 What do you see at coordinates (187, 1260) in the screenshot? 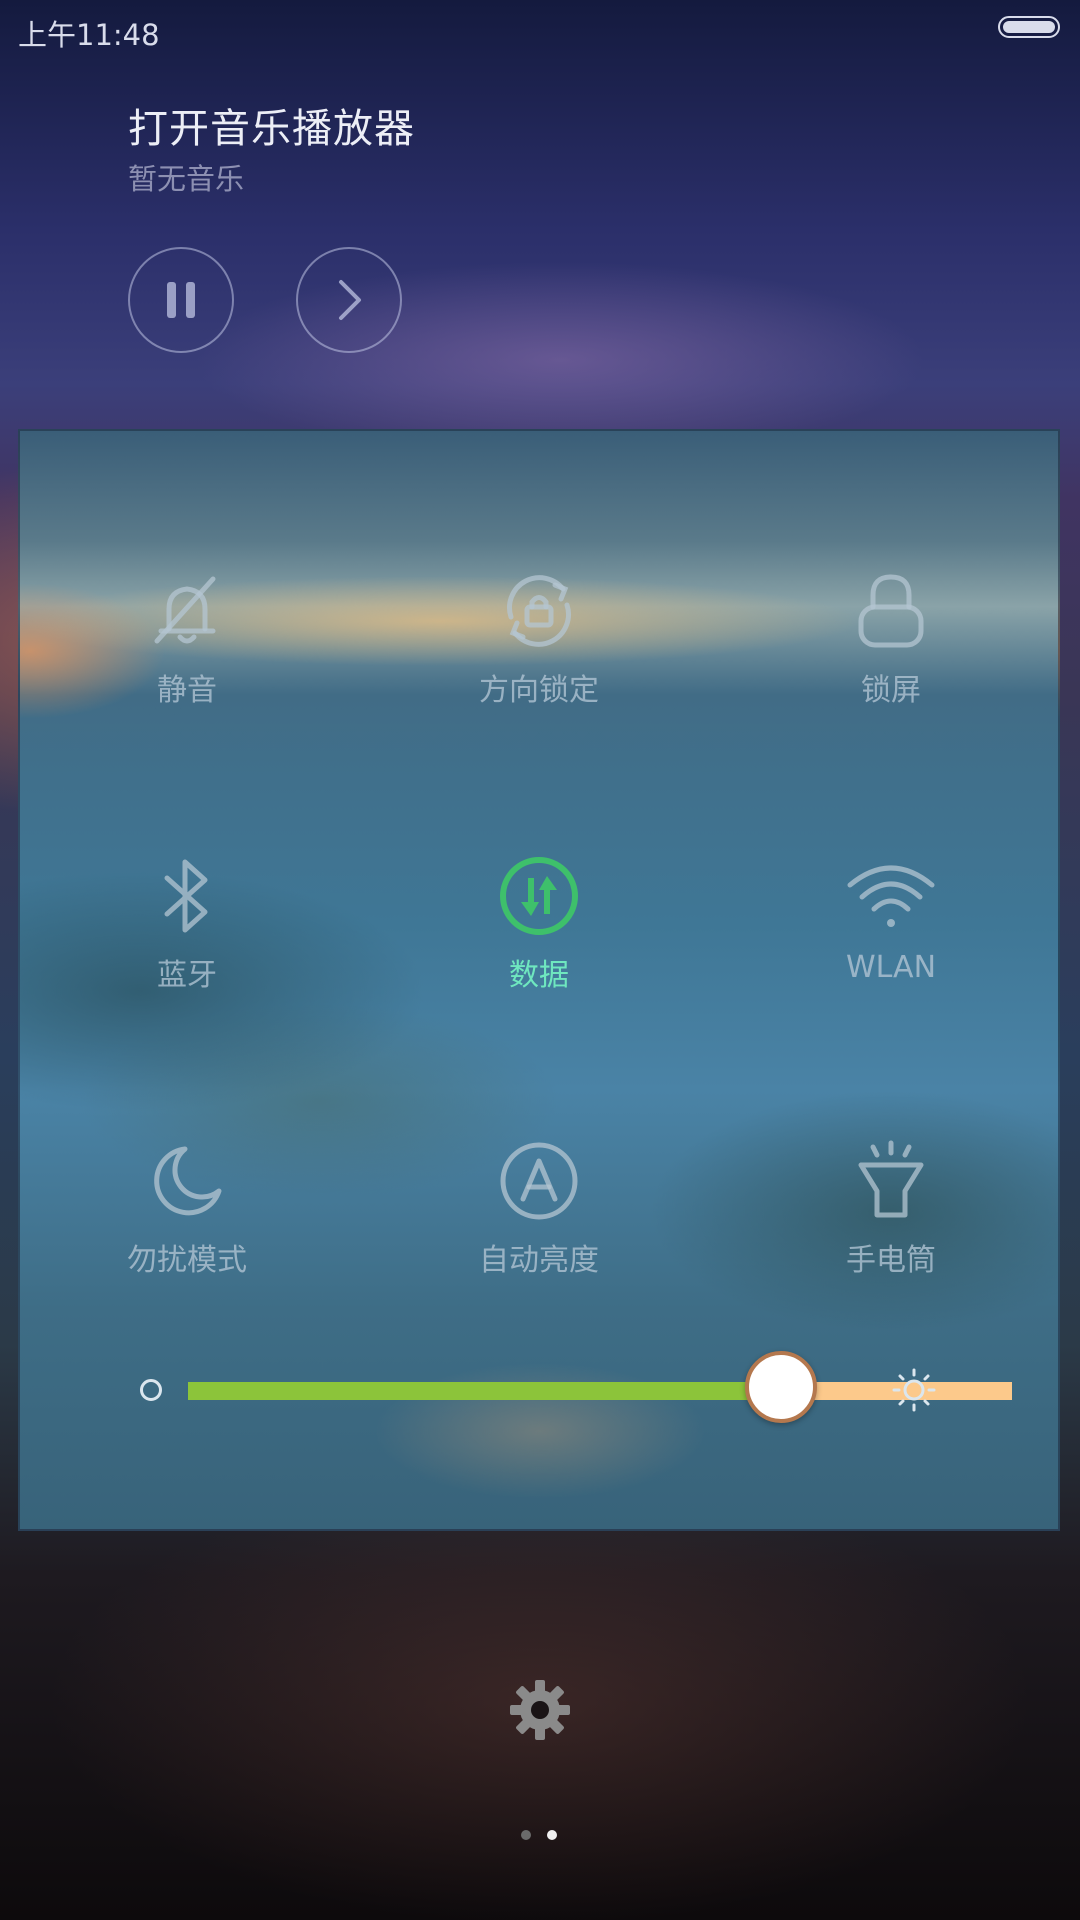
I see `toggle-label: 勿扰模式` at bounding box center [187, 1260].